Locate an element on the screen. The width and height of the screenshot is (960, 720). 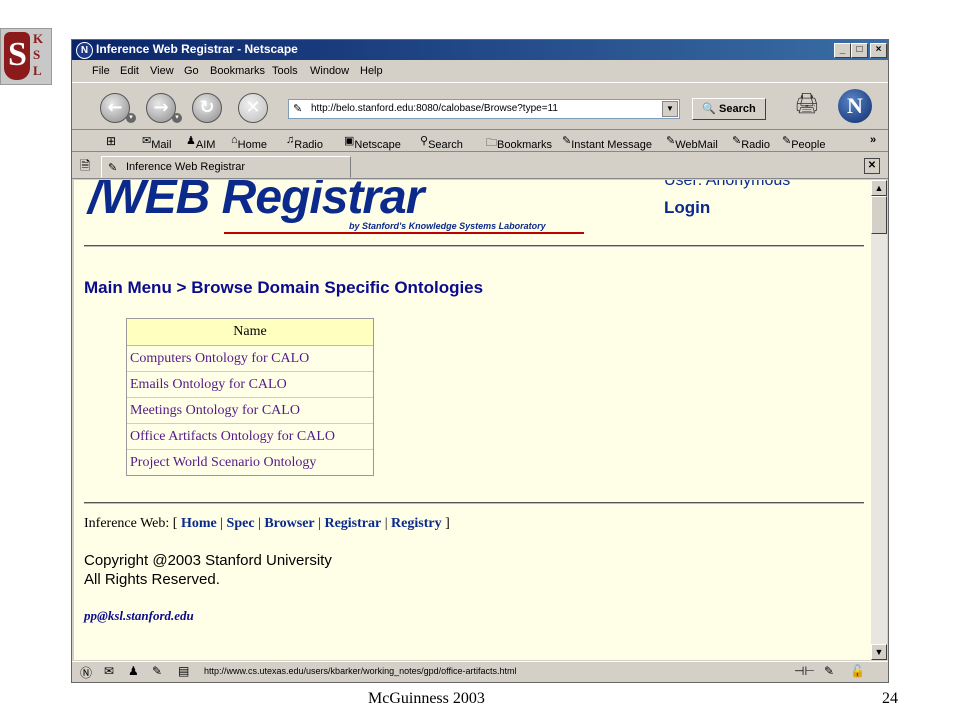
window-title: Inference Web Registrar - Netscape is located at coordinates (197, 49).